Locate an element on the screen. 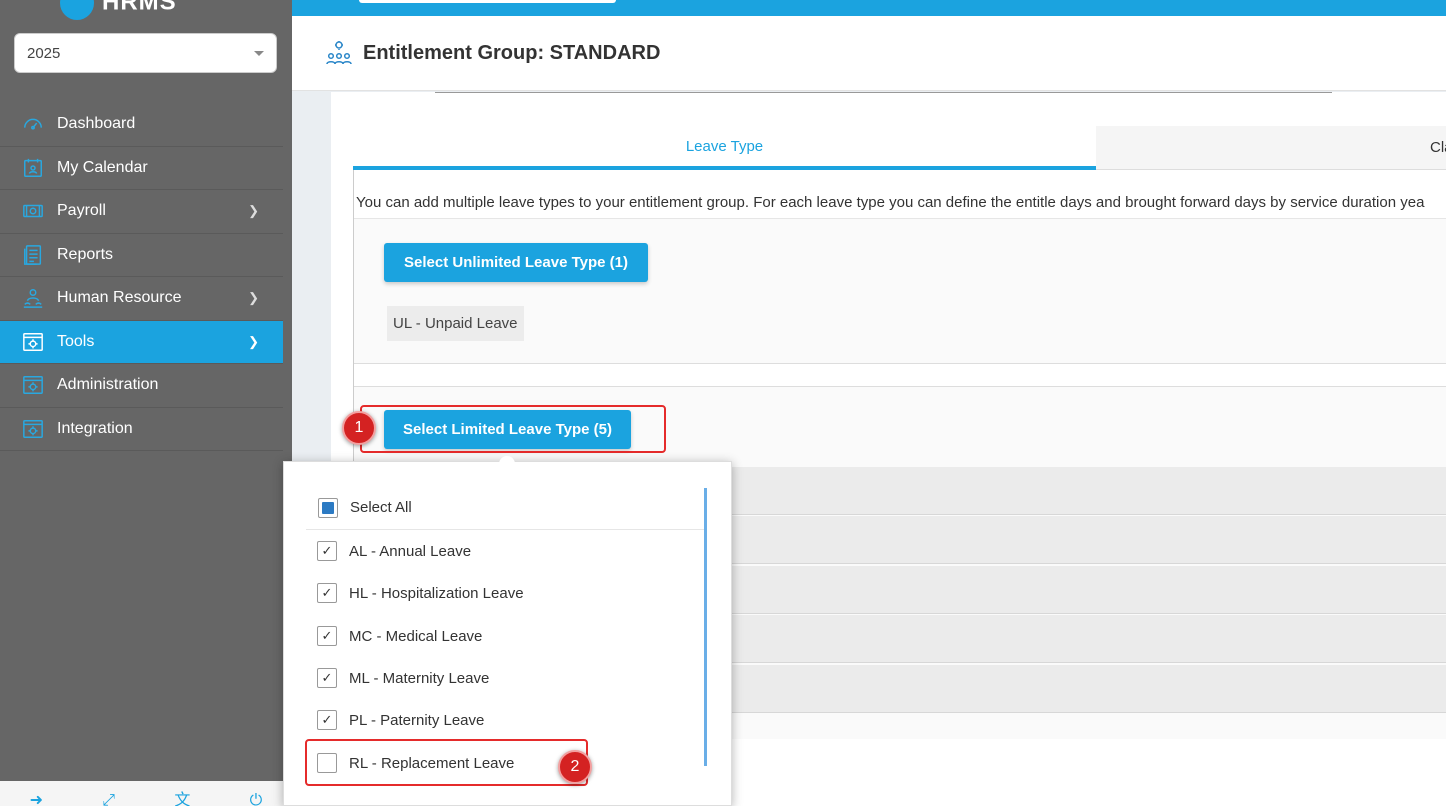 This screenshot has height=806, width=1446. sidebar-item-label: Human Resource is located at coordinates (119, 298).